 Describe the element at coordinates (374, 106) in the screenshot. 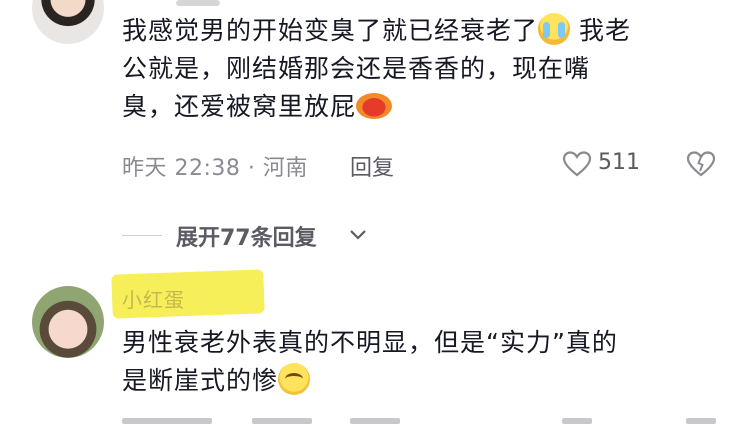

I see `lips-icon` at that location.